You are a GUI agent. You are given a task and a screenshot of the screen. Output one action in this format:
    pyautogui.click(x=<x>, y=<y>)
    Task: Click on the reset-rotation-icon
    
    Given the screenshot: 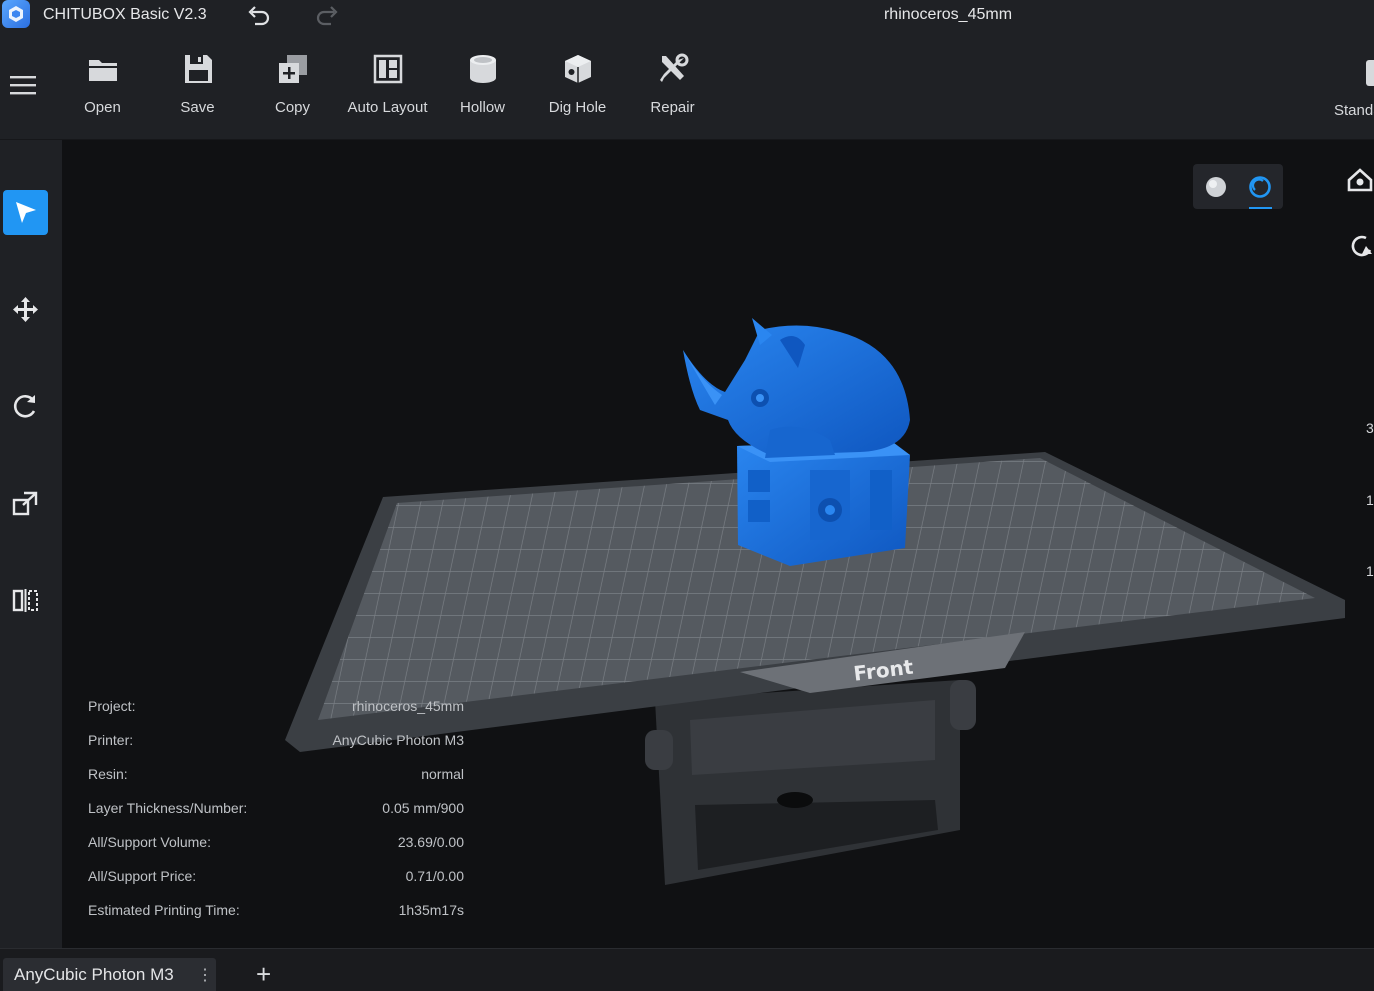 What is the action you would take?
    pyautogui.click(x=1360, y=246)
    